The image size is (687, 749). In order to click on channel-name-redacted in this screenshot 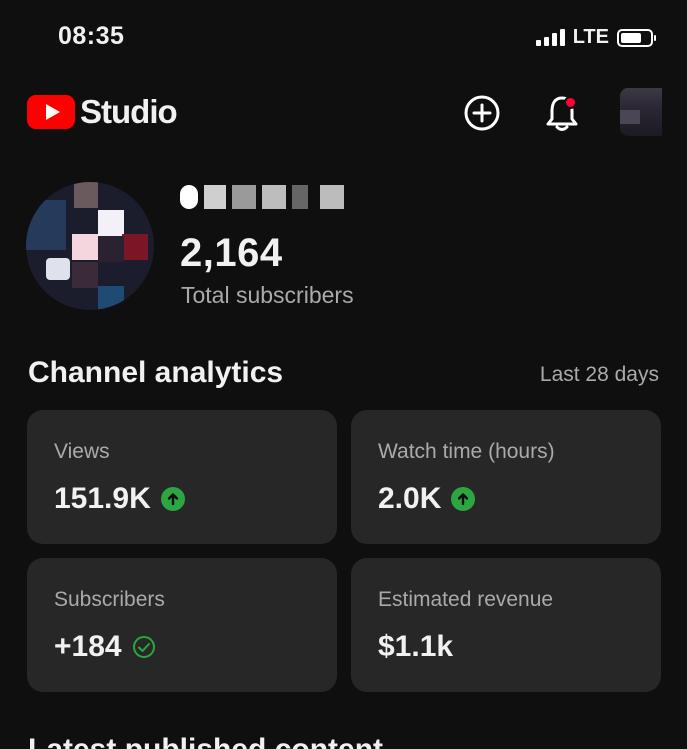, I will do `click(262, 197)`.